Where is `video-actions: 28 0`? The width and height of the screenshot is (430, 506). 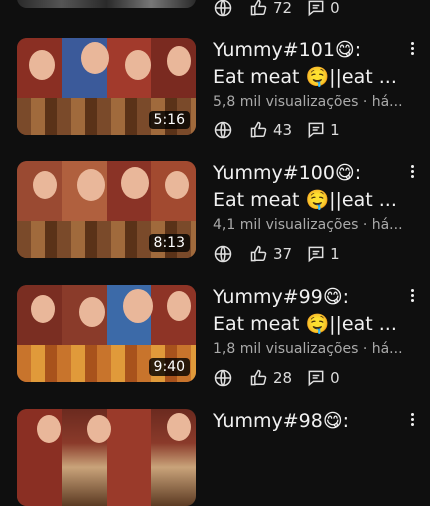
video-actions: 28 0 is located at coordinates (276, 378).